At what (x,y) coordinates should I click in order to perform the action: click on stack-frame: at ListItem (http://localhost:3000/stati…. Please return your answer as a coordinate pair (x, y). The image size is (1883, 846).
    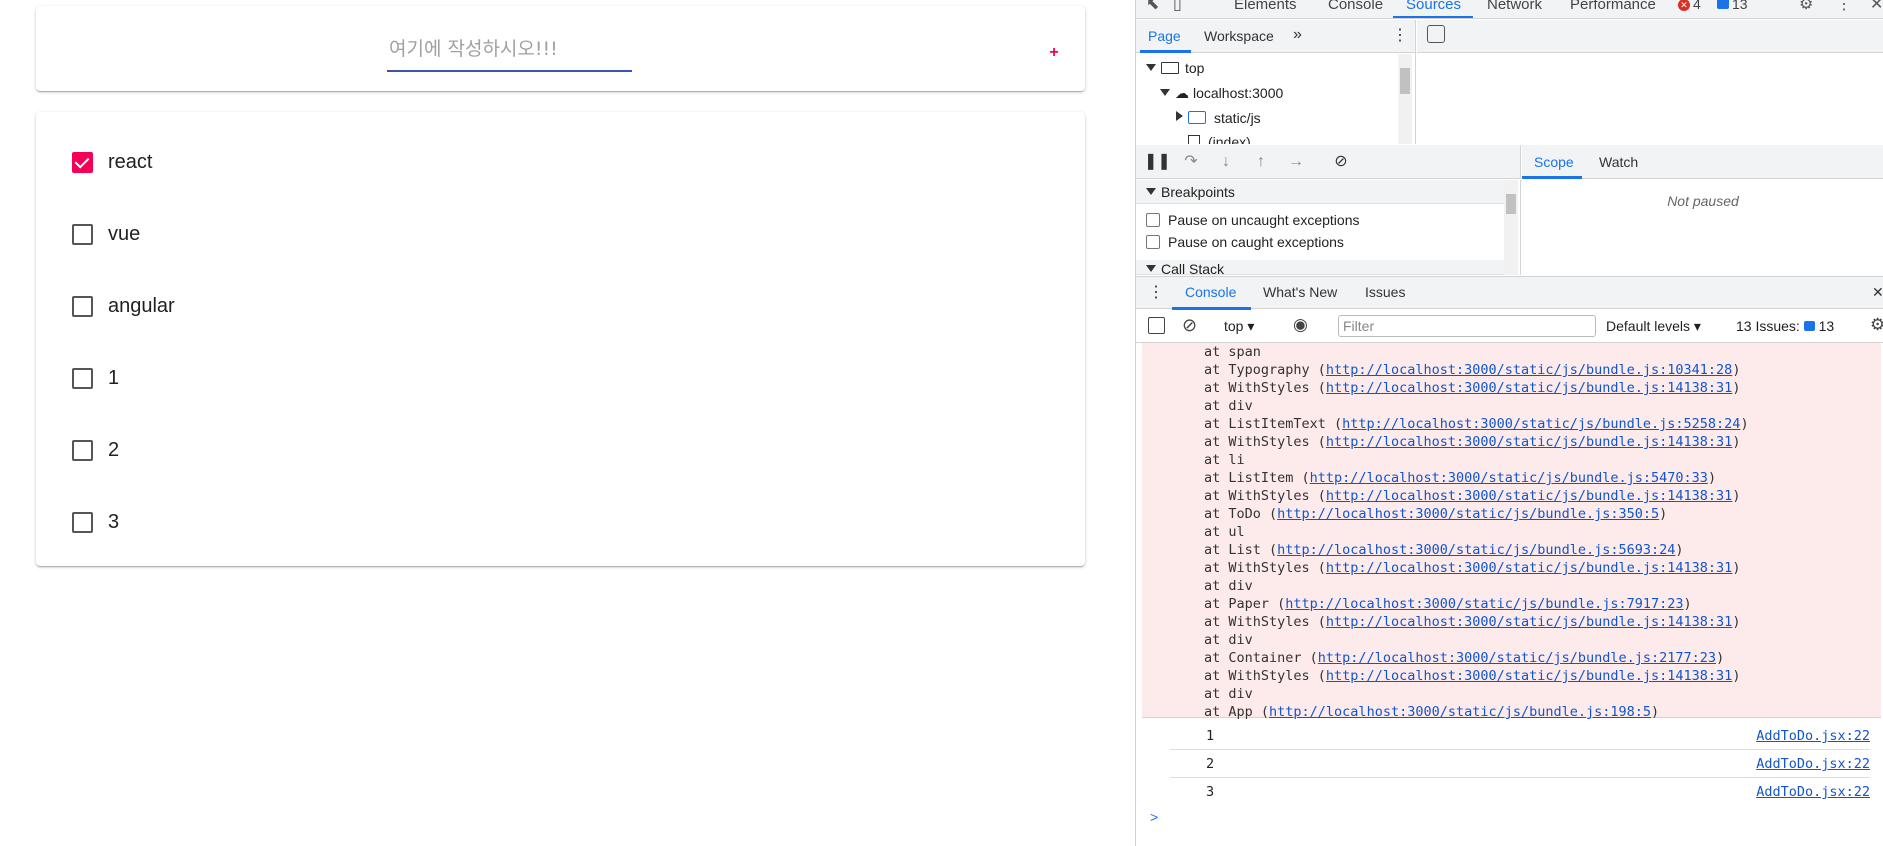
    Looking at the image, I should click on (1460, 478).